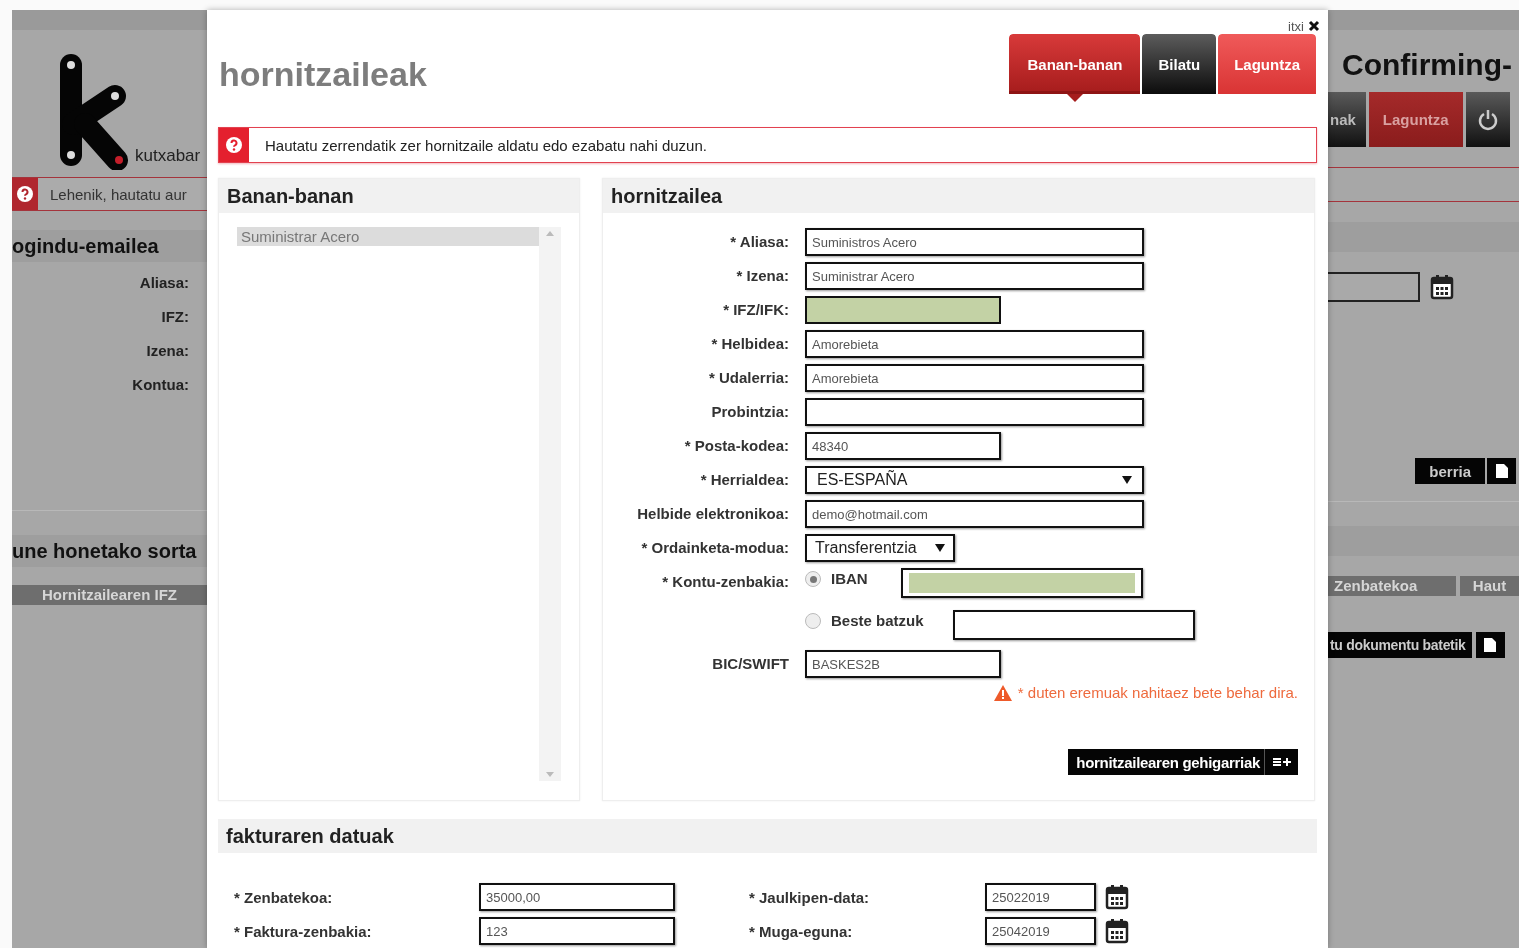 This screenshot has width=1519, height=948. I want to click on section-title: une honetako sorta, so click(109, 551).